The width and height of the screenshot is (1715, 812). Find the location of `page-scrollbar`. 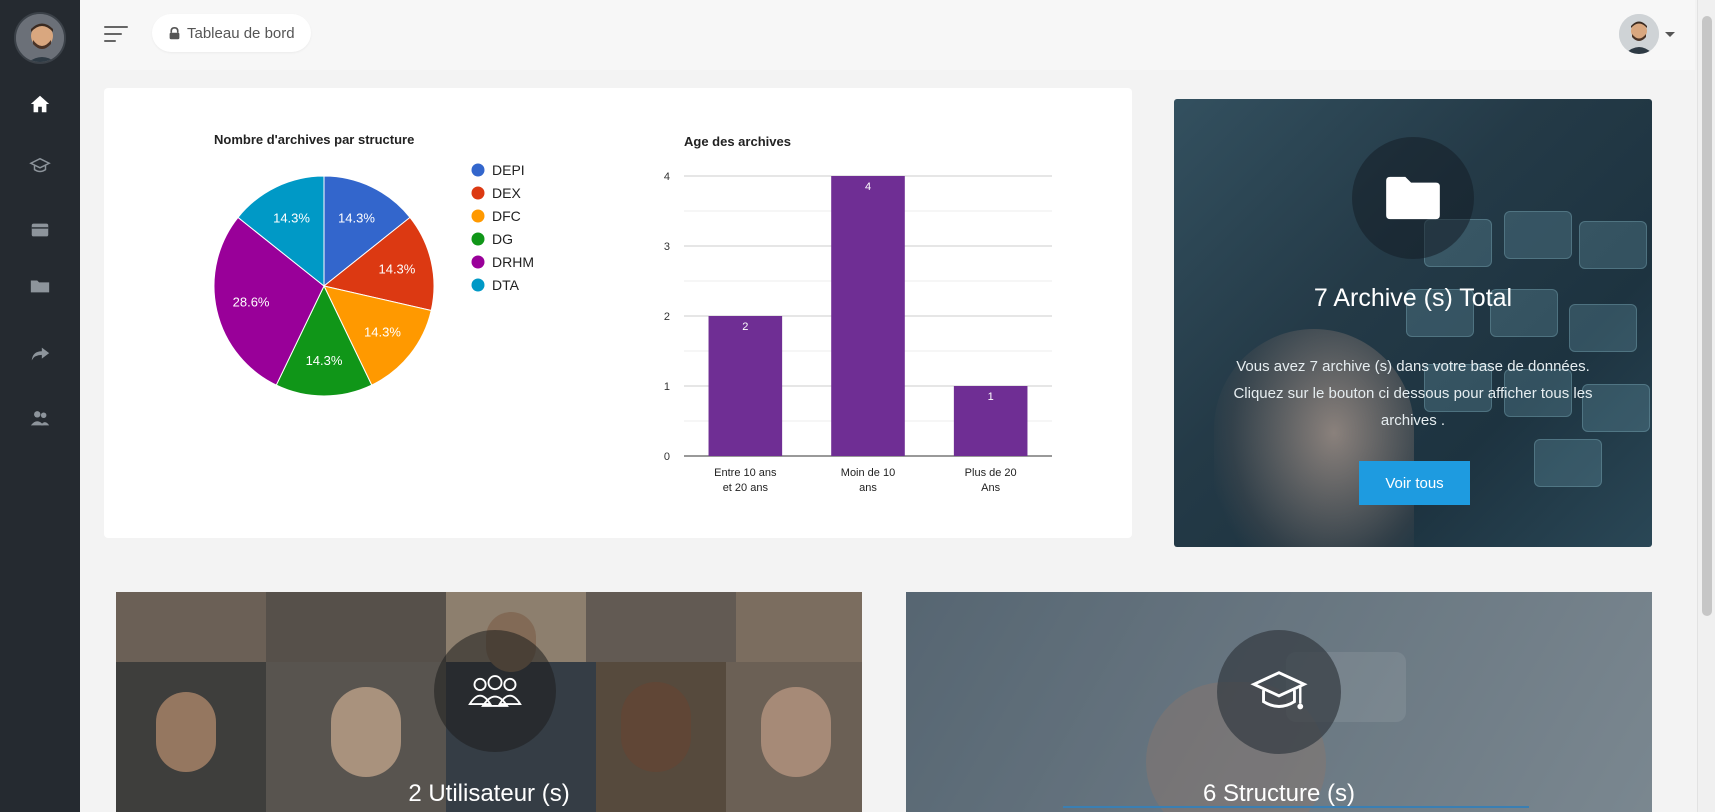

page-scrollbar is located at coordinates (1706, 406).